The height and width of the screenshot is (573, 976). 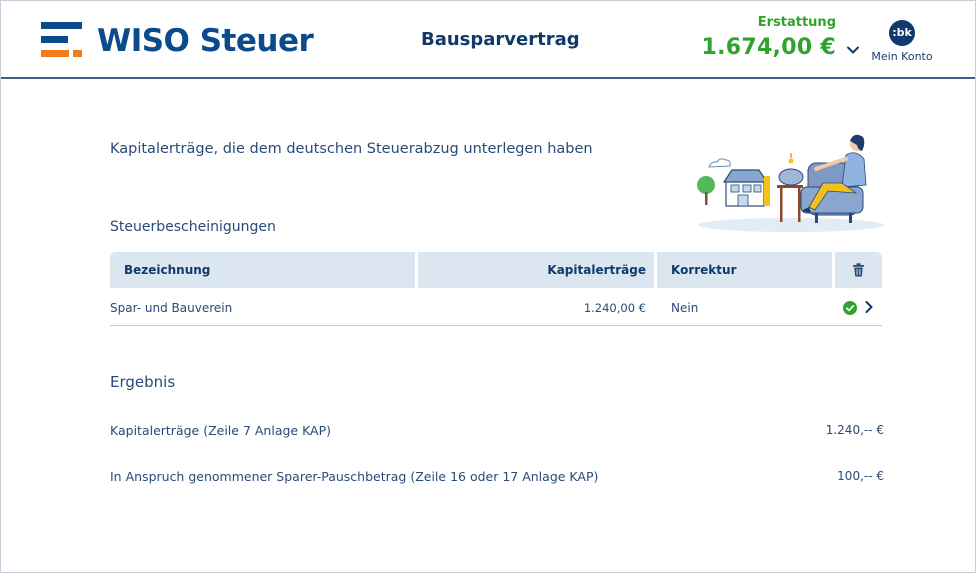 I want to click on account-label: Mein Konto, so click(x=902, y=56).